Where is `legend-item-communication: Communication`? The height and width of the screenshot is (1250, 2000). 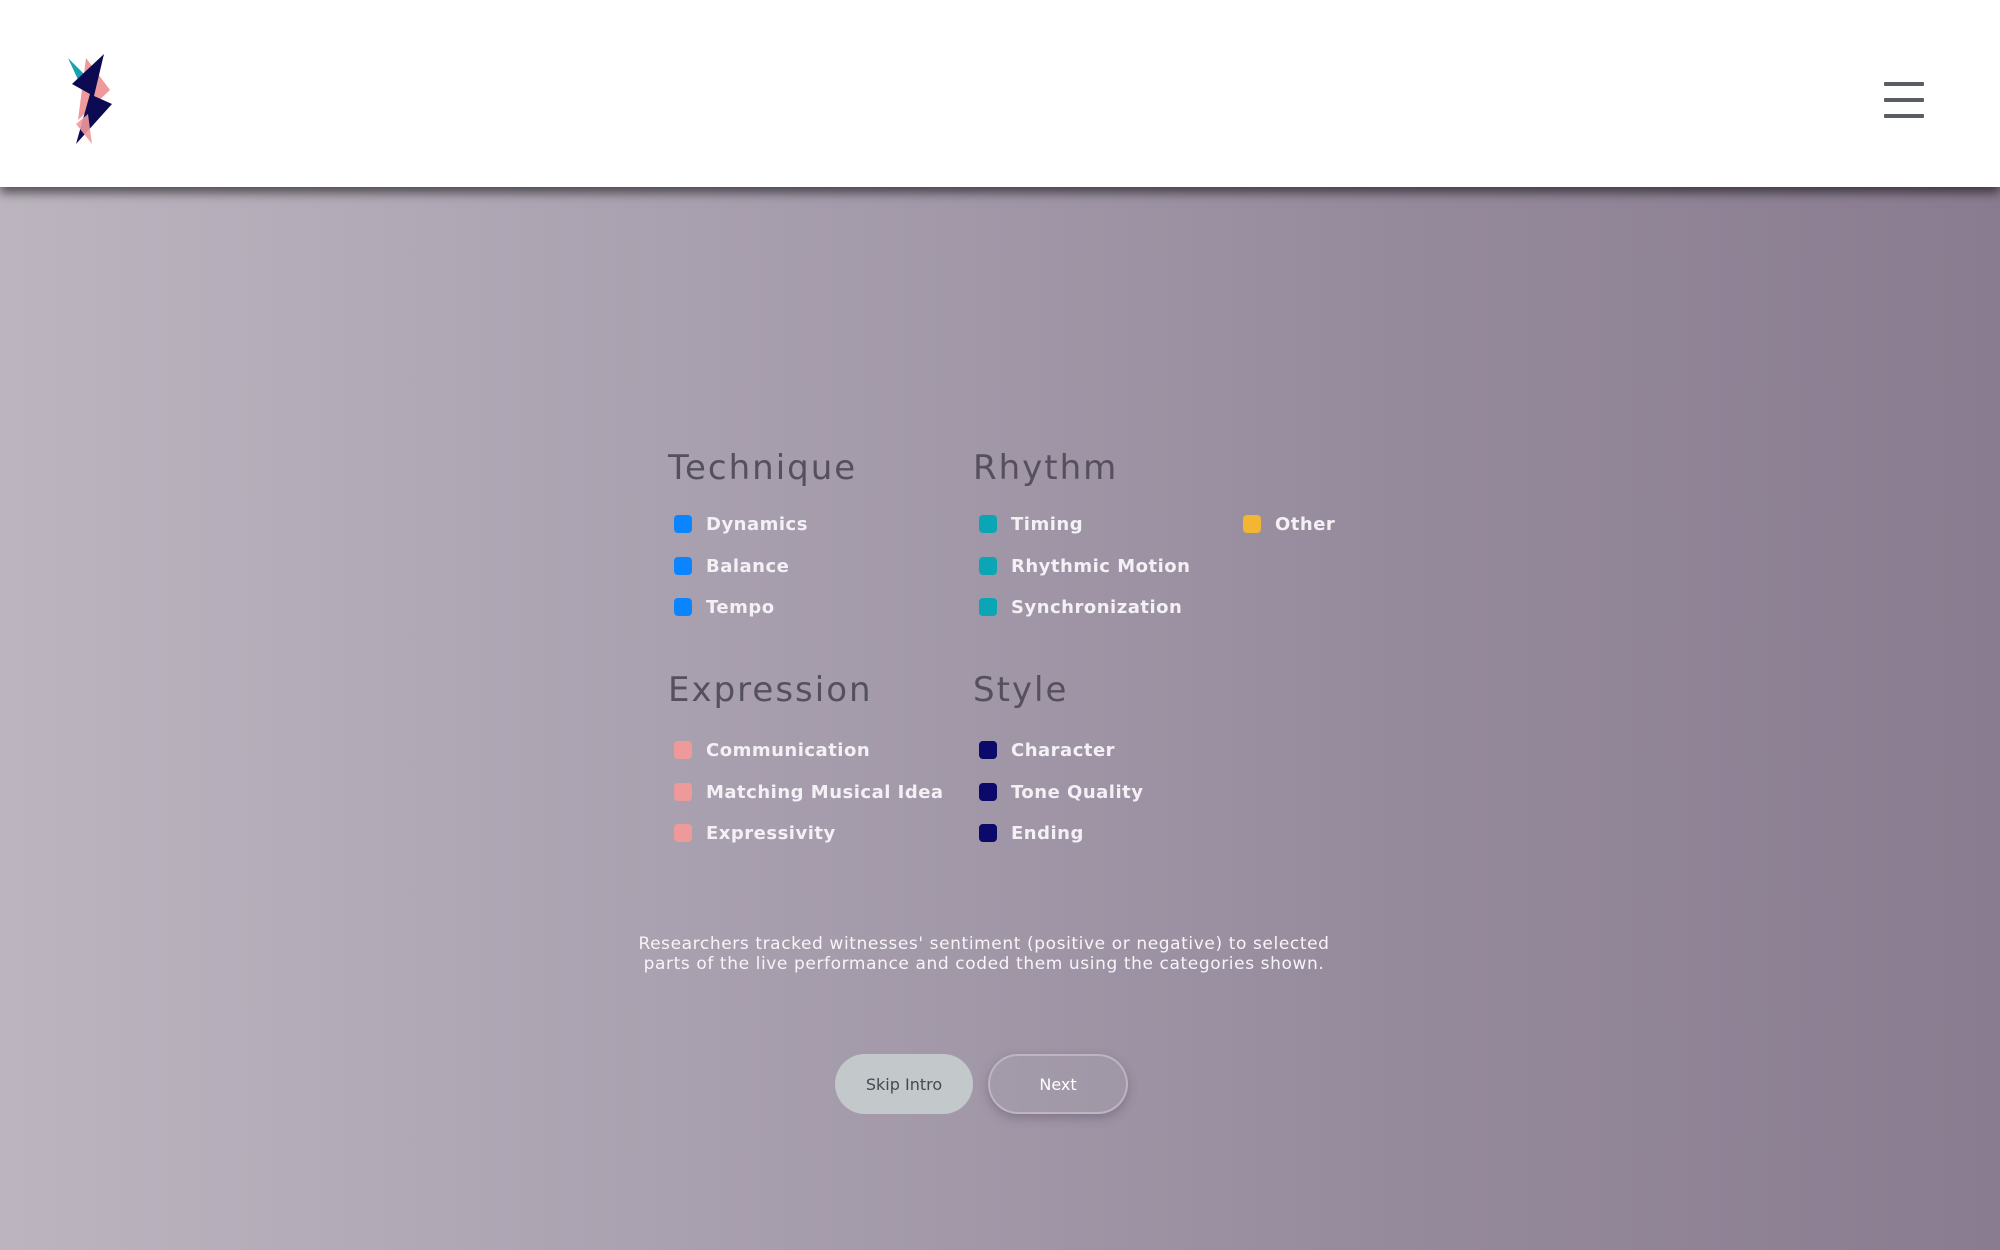
legend-item-communication: Communication is located at coordinates (772, 750).